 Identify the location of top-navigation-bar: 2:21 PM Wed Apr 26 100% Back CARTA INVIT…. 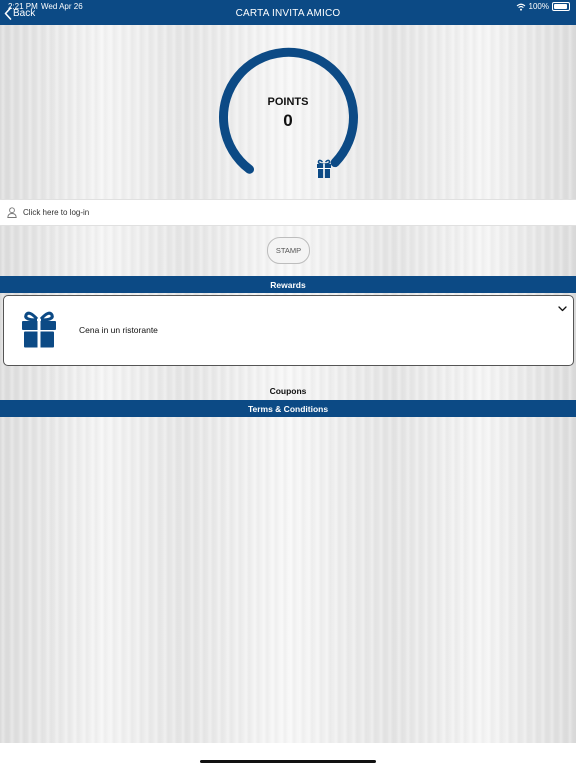
(288, 12).